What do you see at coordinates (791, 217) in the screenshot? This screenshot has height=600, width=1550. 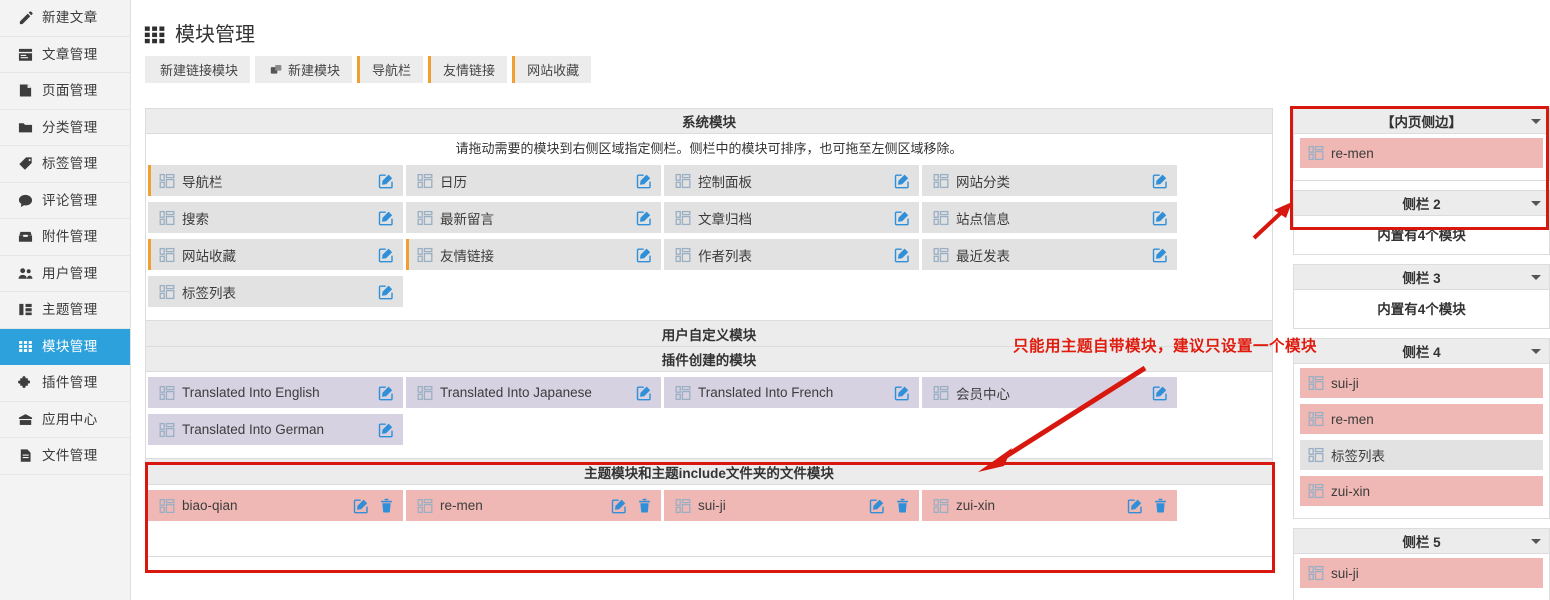 I see `module-card: 文章归档` at bounding box center [791, 217].